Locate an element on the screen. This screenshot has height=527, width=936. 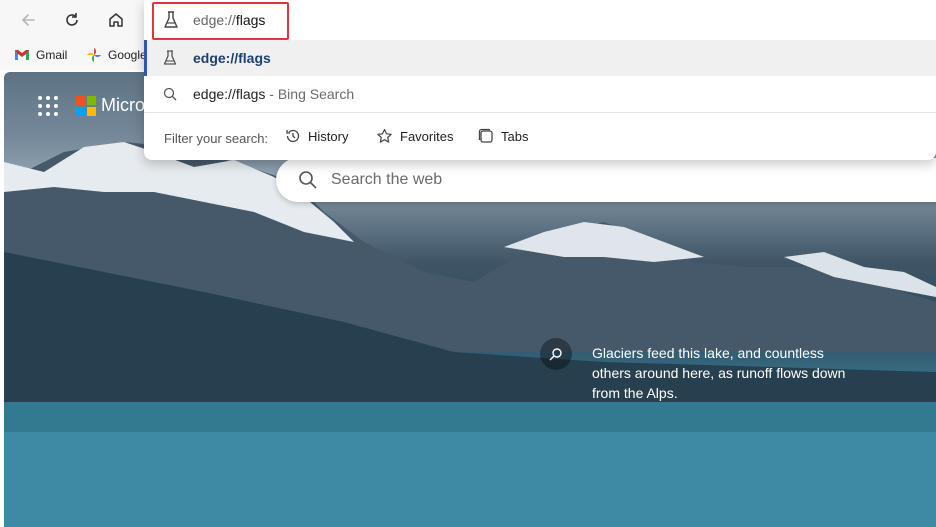
home-button is located at coordinates (116, 20).